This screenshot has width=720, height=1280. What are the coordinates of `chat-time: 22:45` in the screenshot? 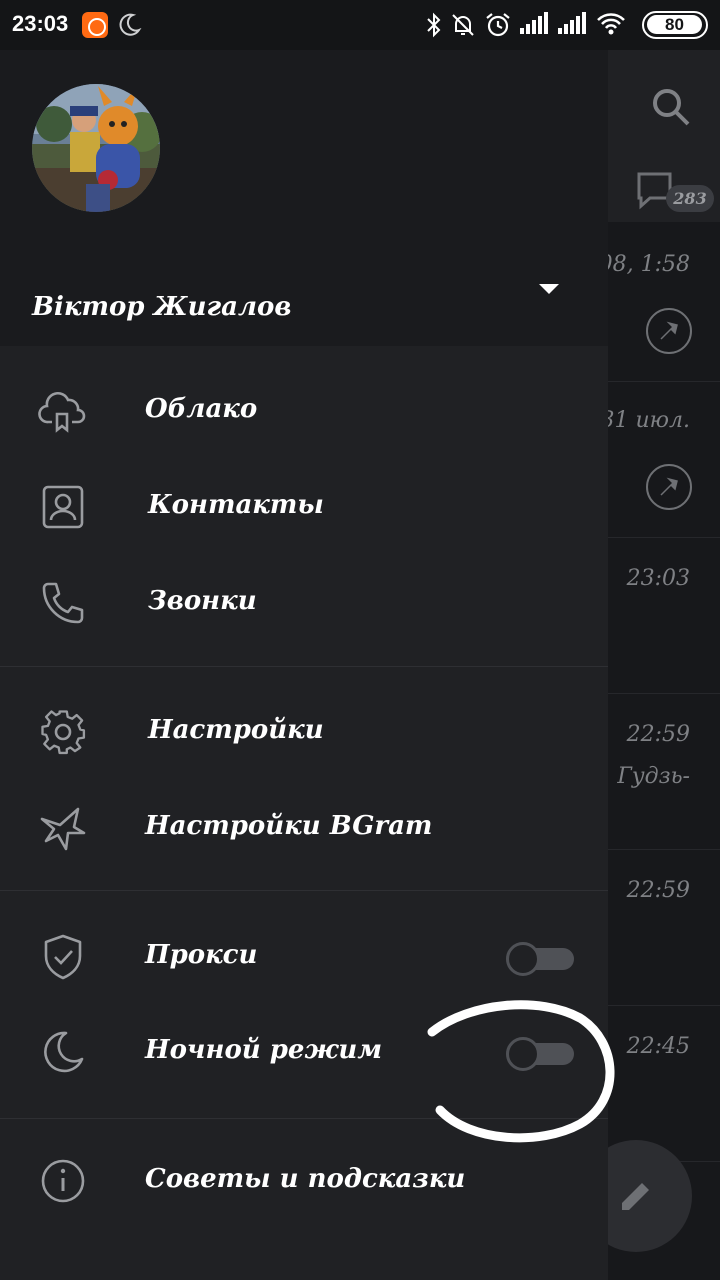 It's located at (658, 1046).